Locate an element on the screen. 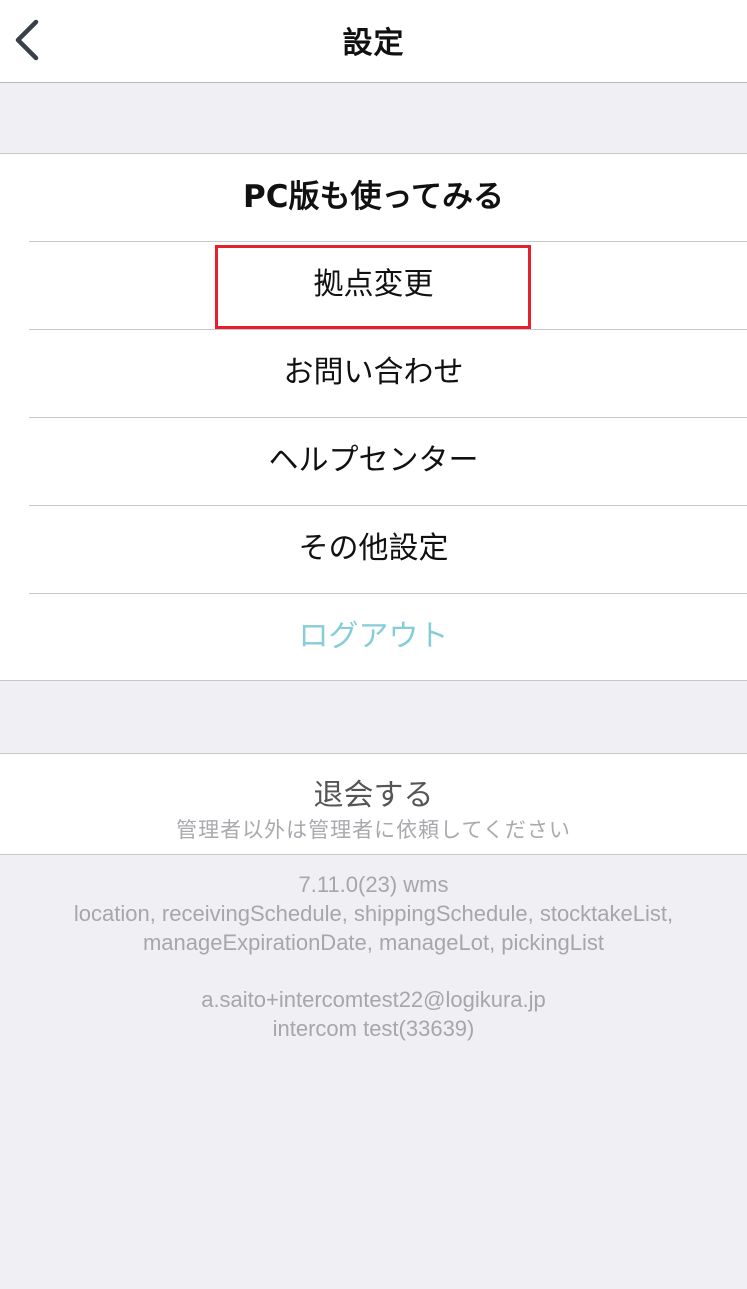 The image size is (747, 1289). menu-item-change-location: 拠点変更 is located at coordinates (373, 286).